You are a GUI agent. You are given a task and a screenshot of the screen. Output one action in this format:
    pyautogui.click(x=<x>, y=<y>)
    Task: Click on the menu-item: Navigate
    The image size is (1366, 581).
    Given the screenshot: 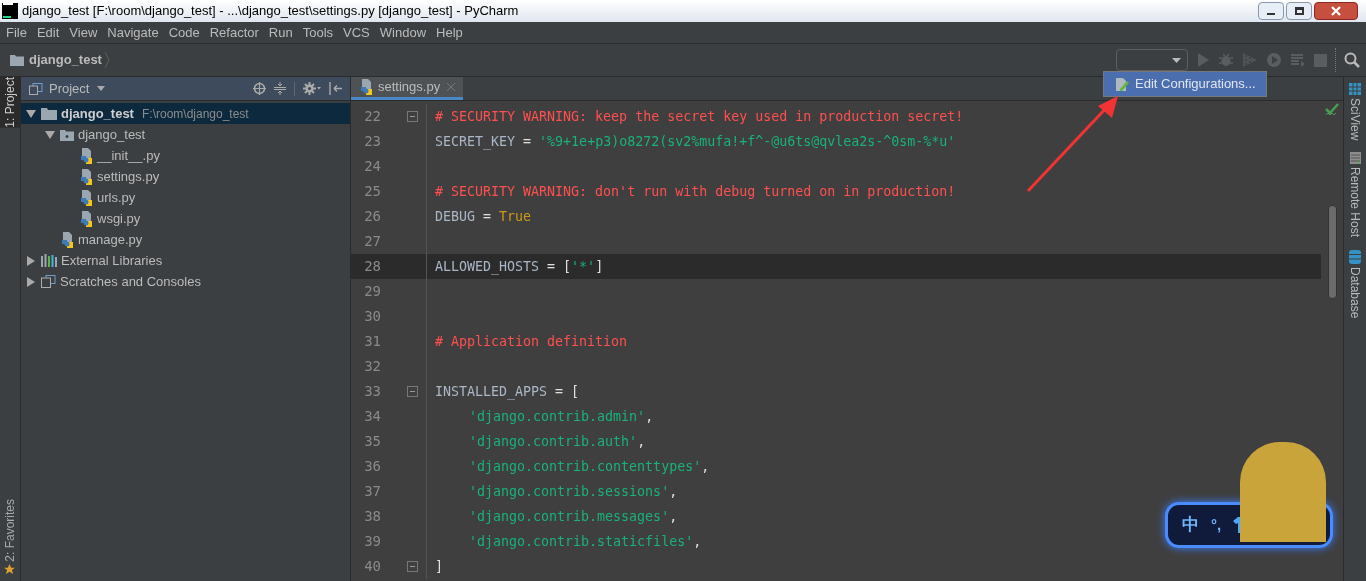 What is the action you would take?
    pyautogui.click(x=133, y=32)
    